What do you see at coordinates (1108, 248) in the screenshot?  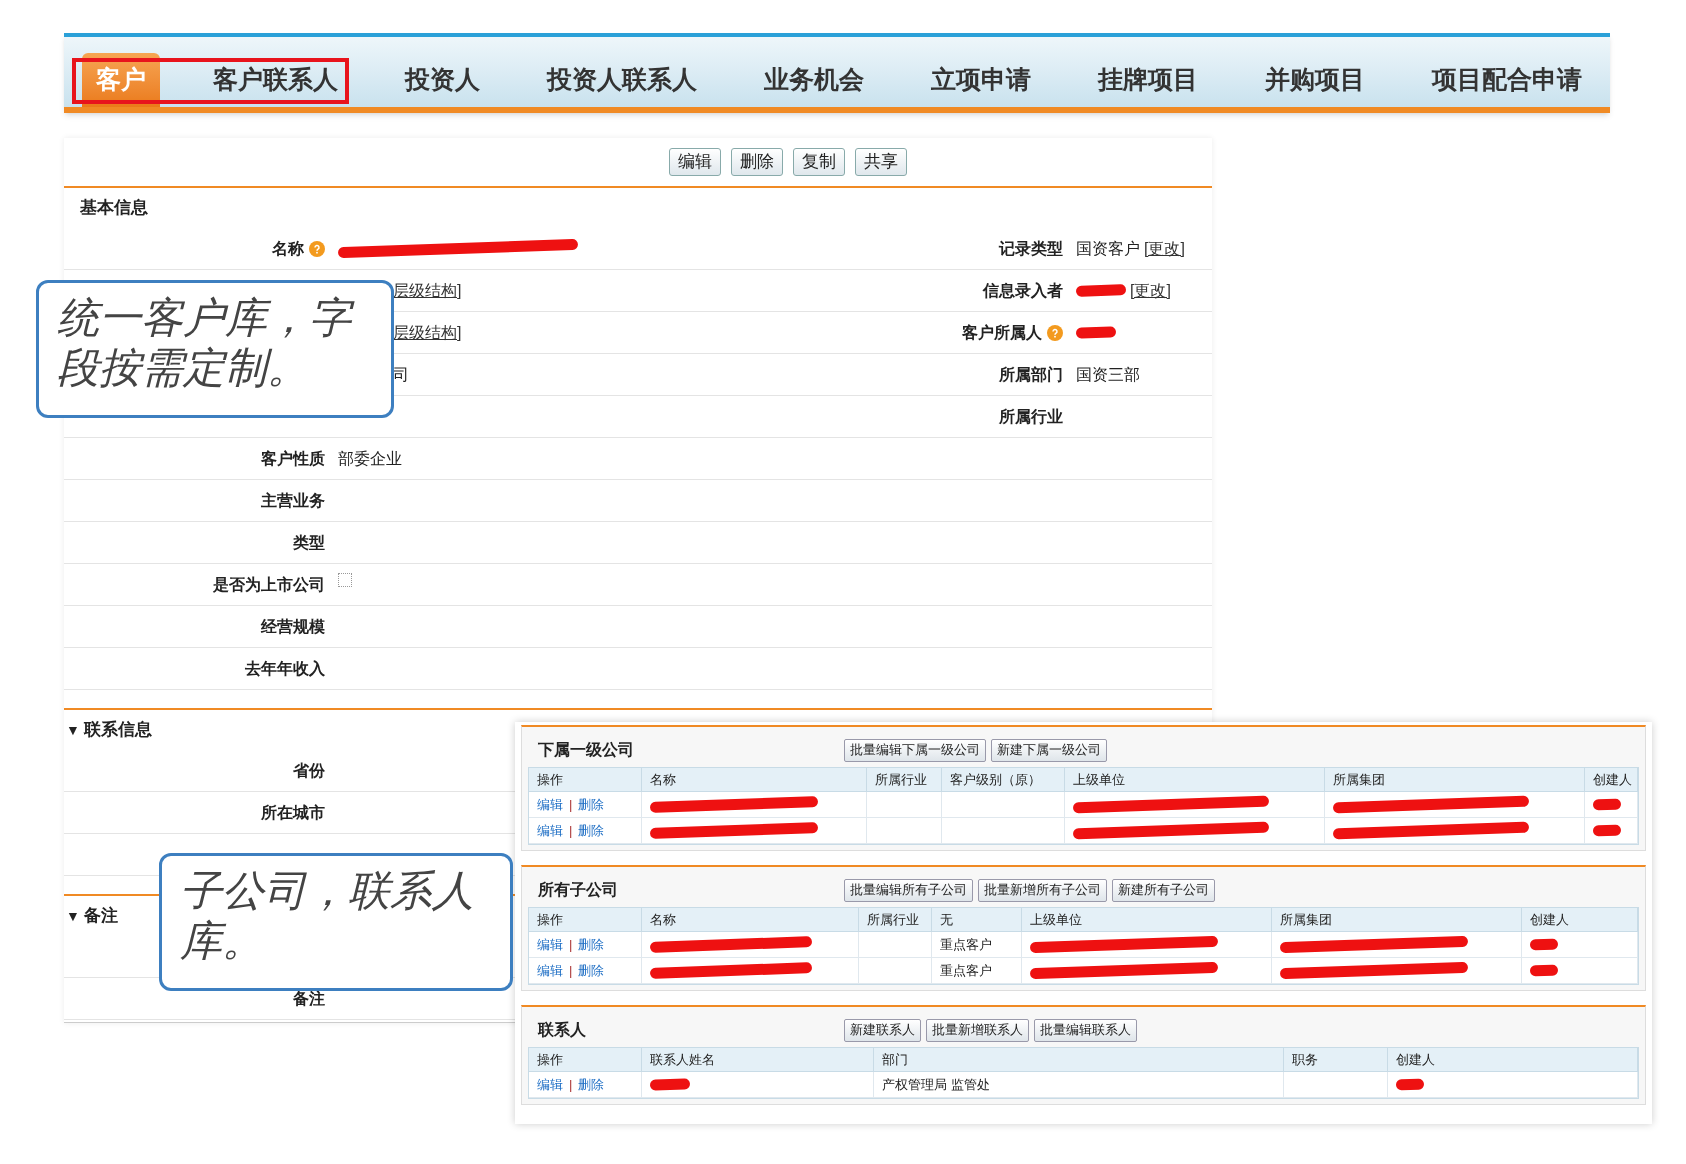 I see `field-value: 国资客户` at bounding box center [1108, 248].